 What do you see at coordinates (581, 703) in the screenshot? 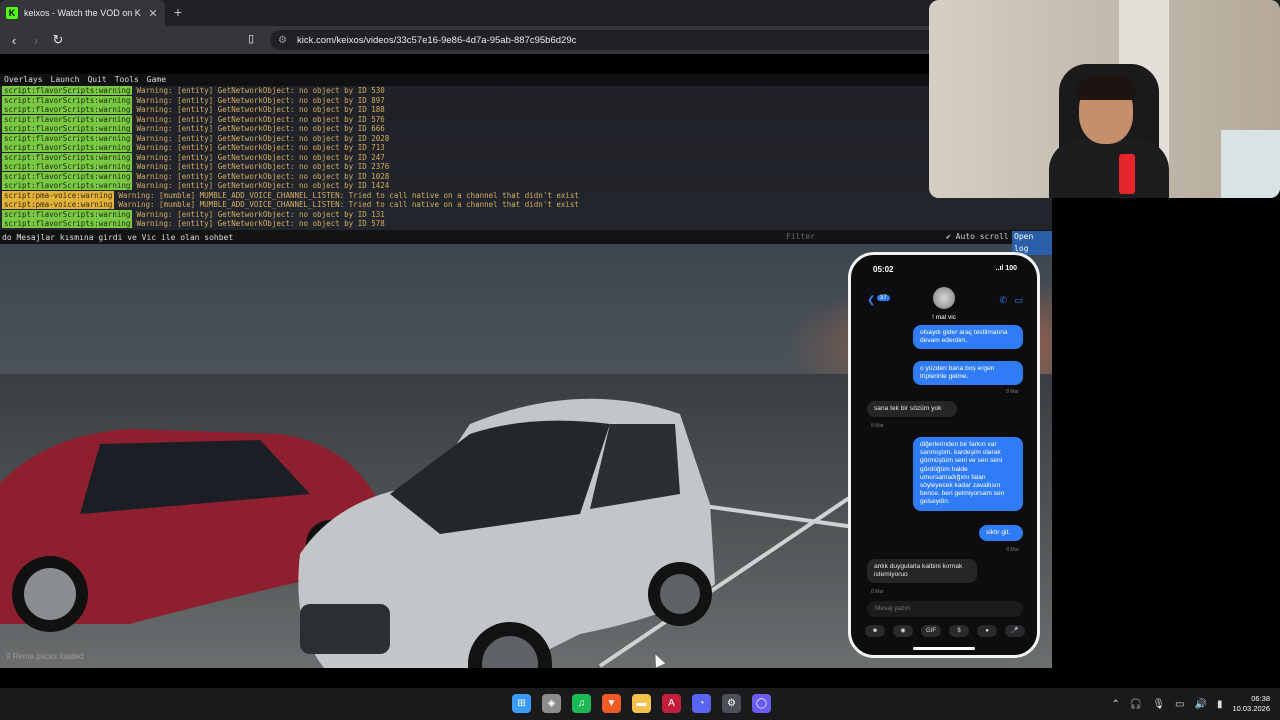
I see `spotify-icon: ♫` at bounding box center [581, 703].